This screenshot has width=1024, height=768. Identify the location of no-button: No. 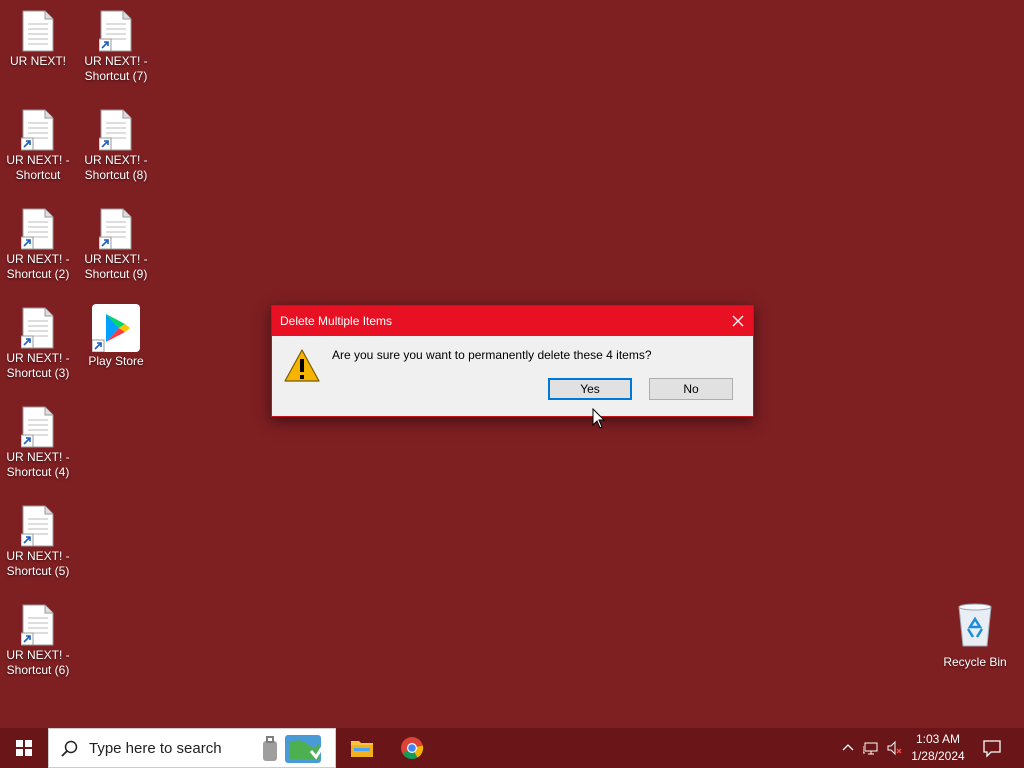
(691, 389).